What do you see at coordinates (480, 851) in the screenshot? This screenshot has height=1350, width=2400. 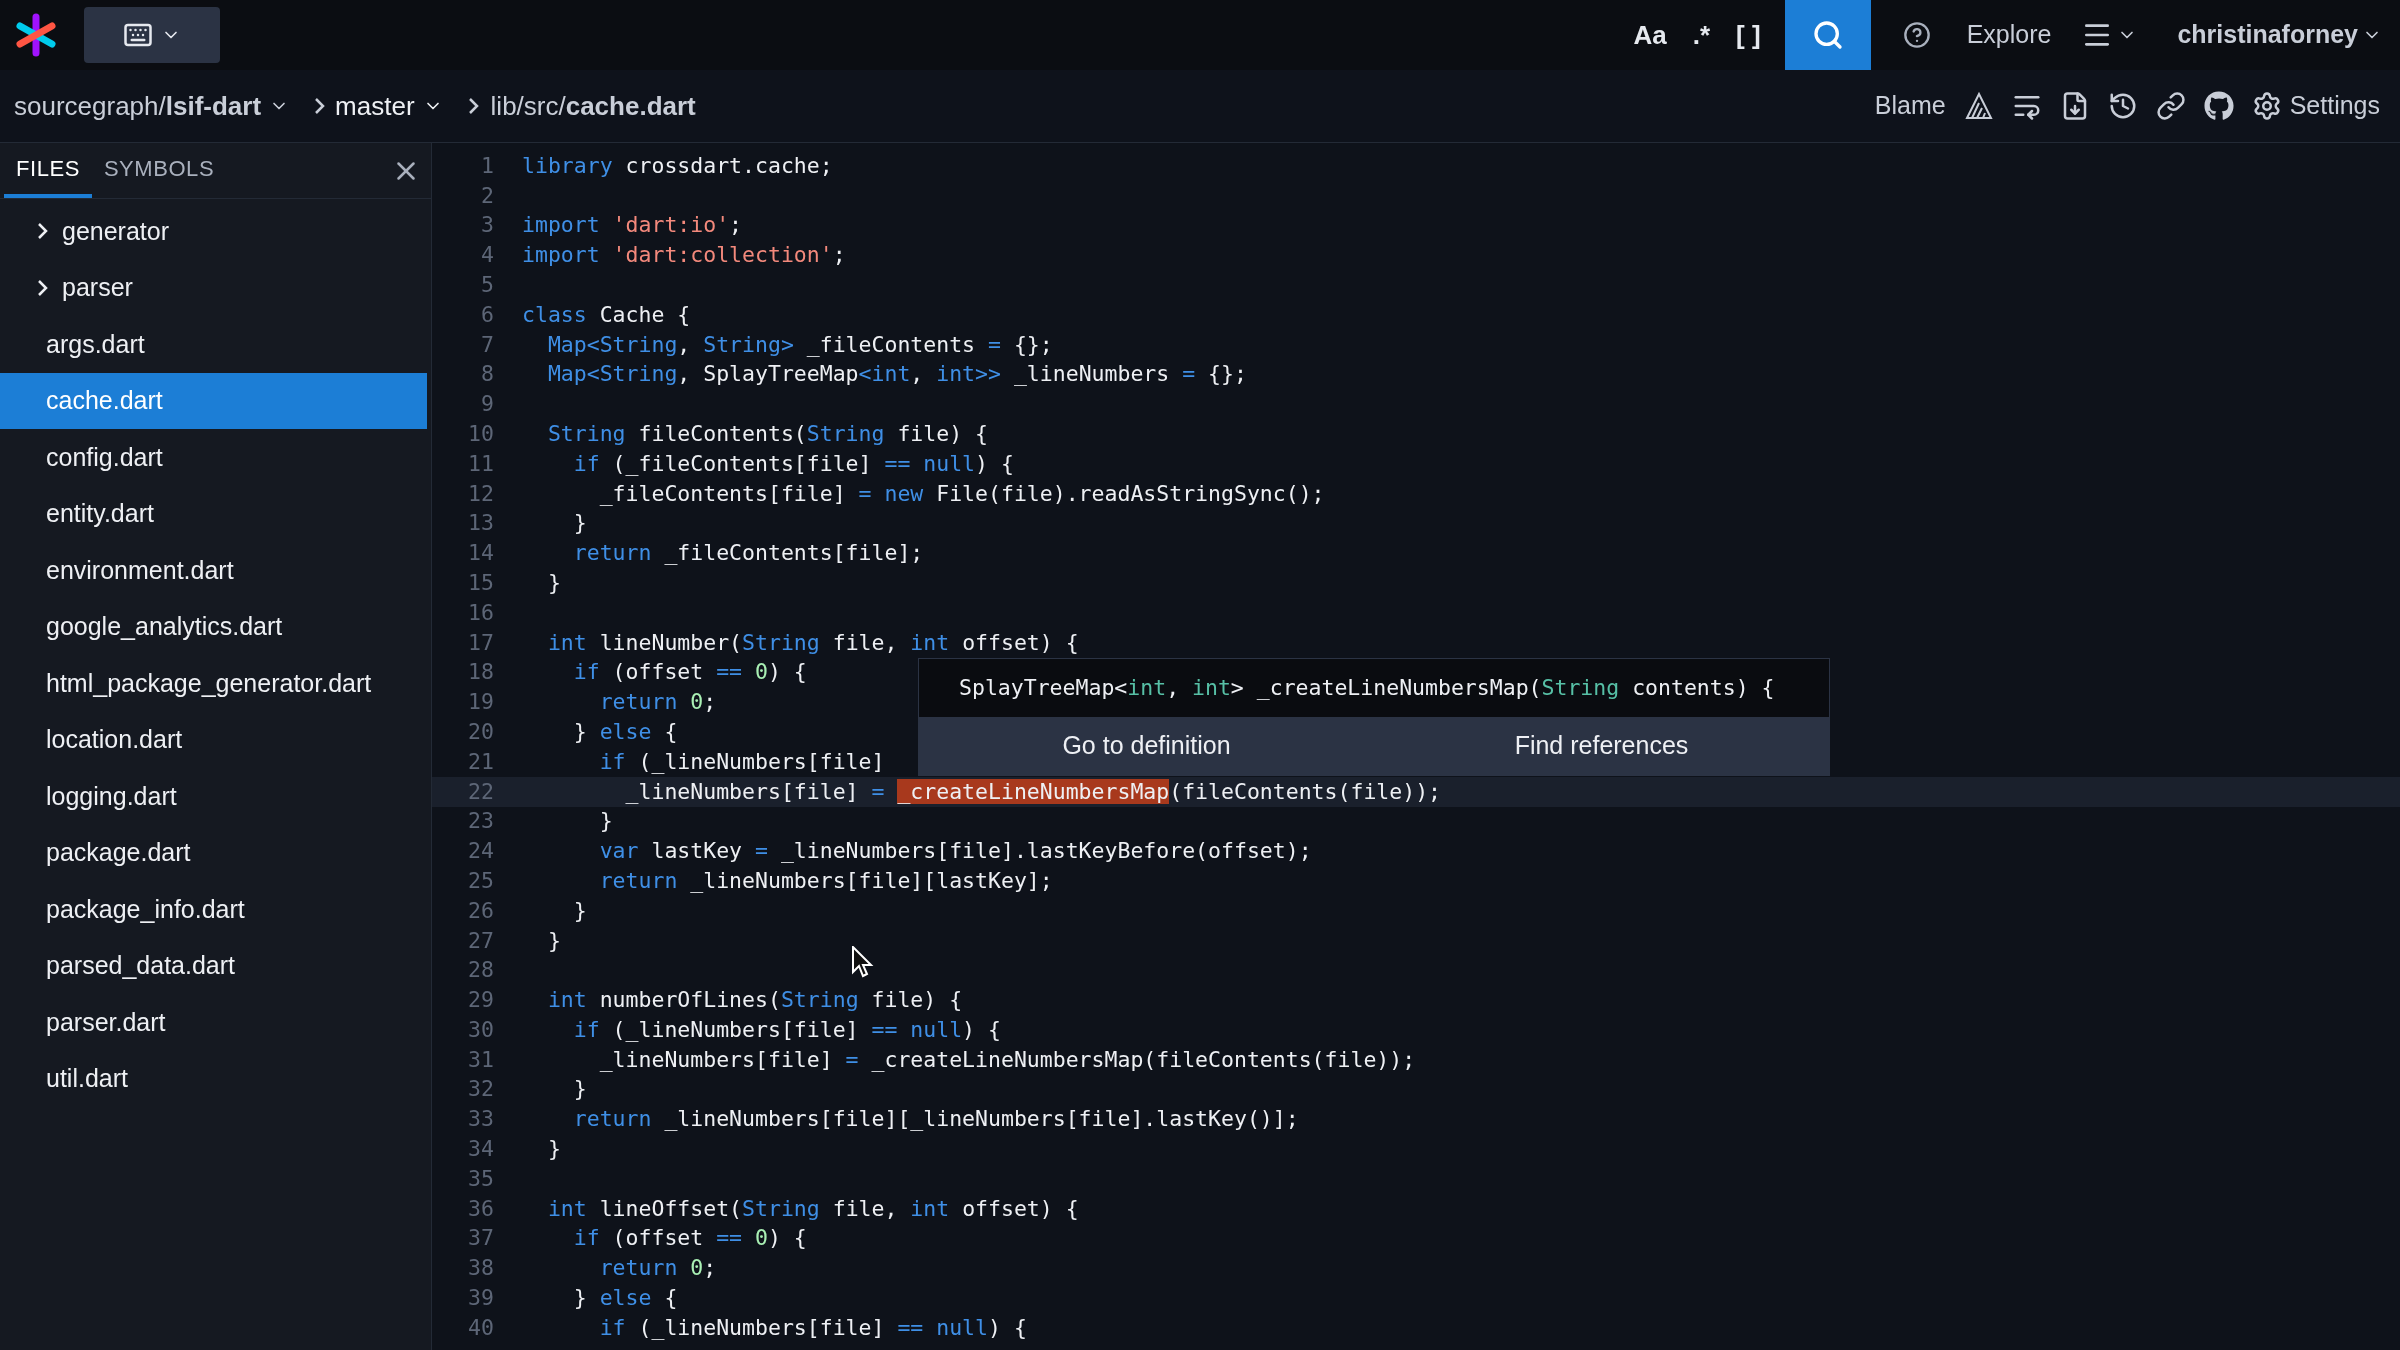 I see `line-number: 24` at bounding box center [480, 851].